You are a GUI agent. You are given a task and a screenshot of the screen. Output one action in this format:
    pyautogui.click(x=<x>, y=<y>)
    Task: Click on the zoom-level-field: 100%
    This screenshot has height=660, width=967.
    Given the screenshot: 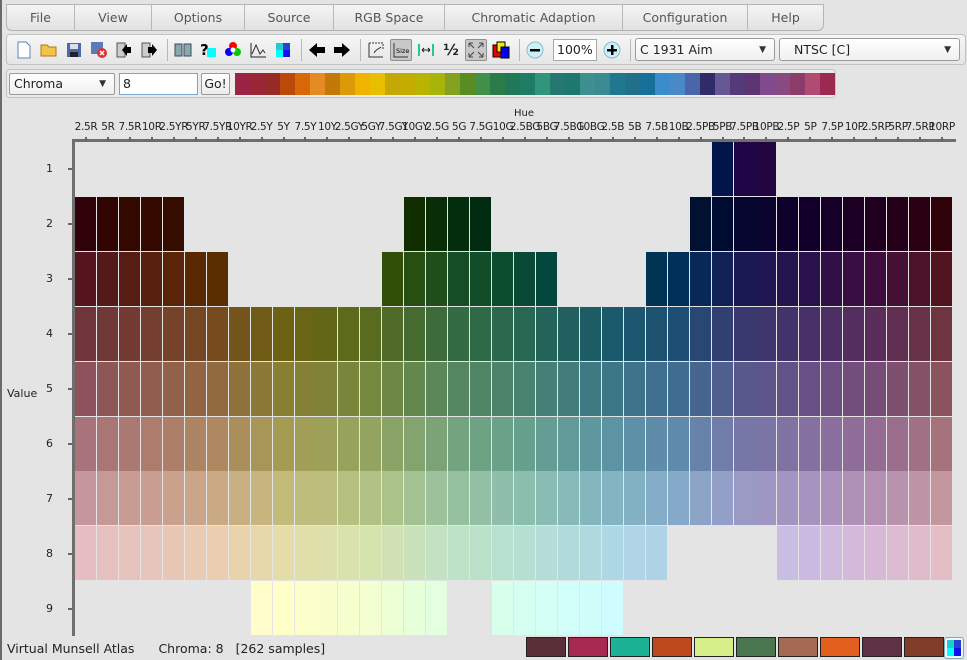 What is the action you would take?
    pyautogui.click(x=575, y=49)
    